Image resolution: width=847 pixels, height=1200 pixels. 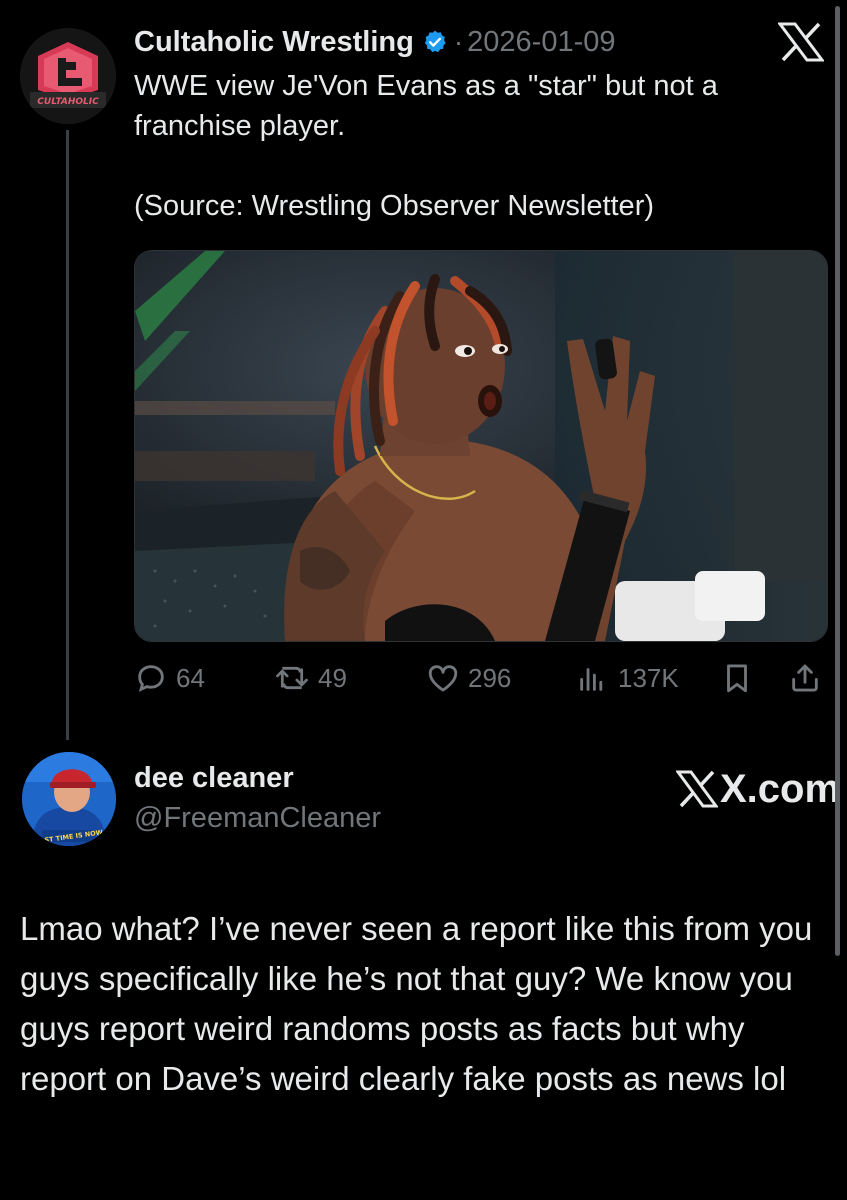 I want to click on reply-author-handle: @FreemanCleaner, so click(x=257, y=818).